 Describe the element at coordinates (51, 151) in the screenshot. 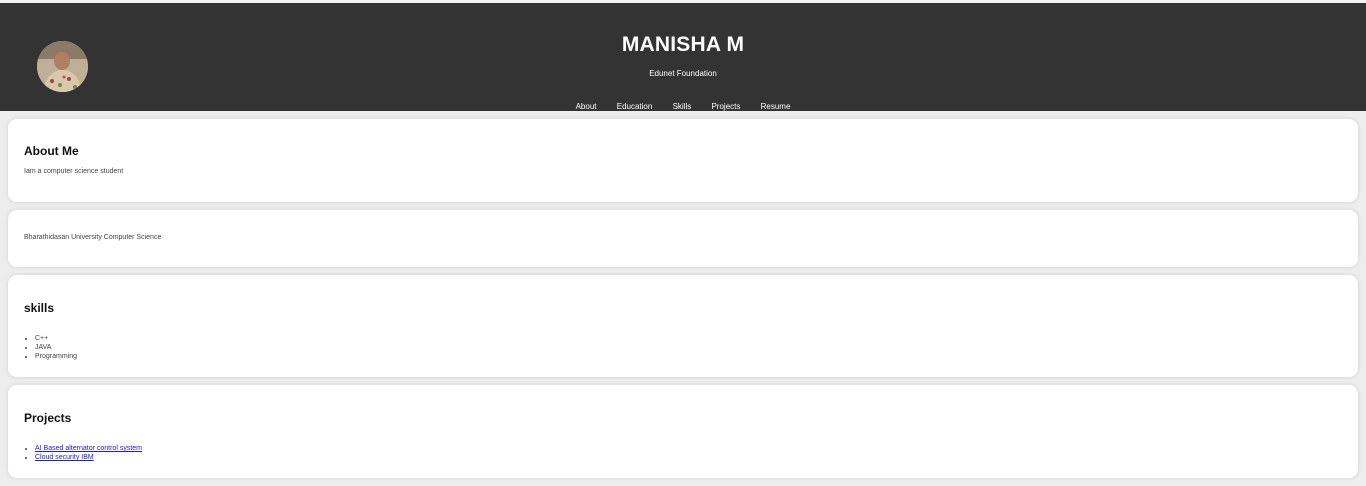

I see `about-heading: About Me` at that location.